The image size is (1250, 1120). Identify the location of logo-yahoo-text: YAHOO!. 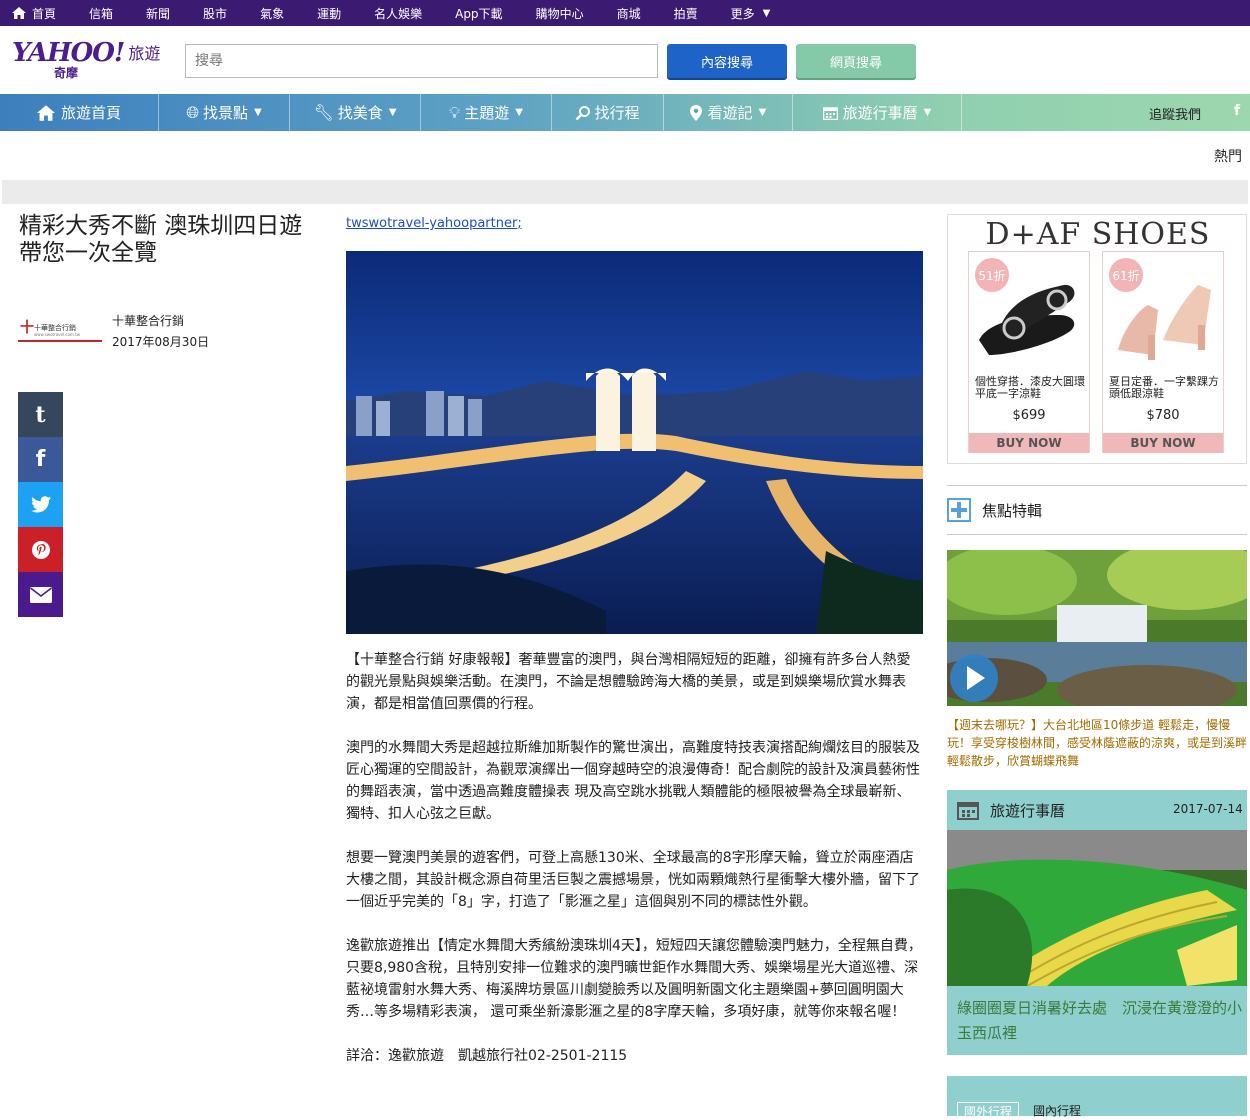
(68, 53).